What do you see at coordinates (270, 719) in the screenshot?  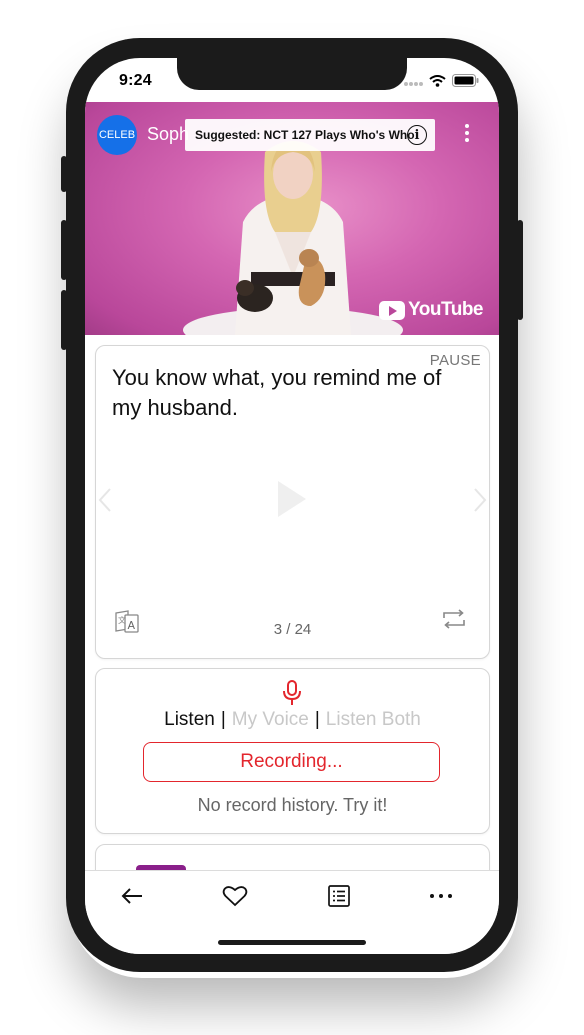 I see `mode-my-voice: My Voice` at bounding box center [270, 719].